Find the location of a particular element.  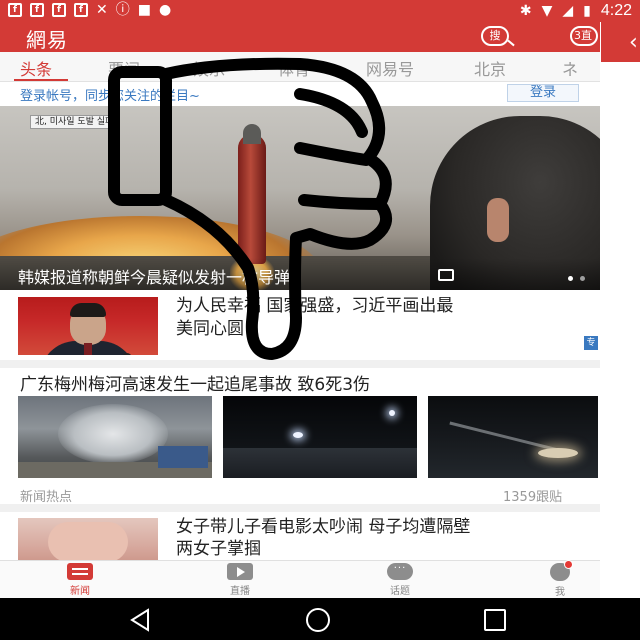

nav-news: 新闻 is located at coordinates (80, 580).